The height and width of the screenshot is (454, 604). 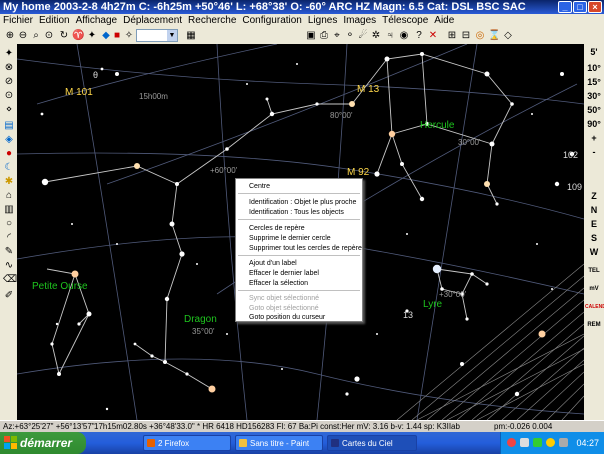 What do you see at coordinates (9, 168) in the screenshot?
I see `moon-icon: ☾` at bounding box center [9, 168].